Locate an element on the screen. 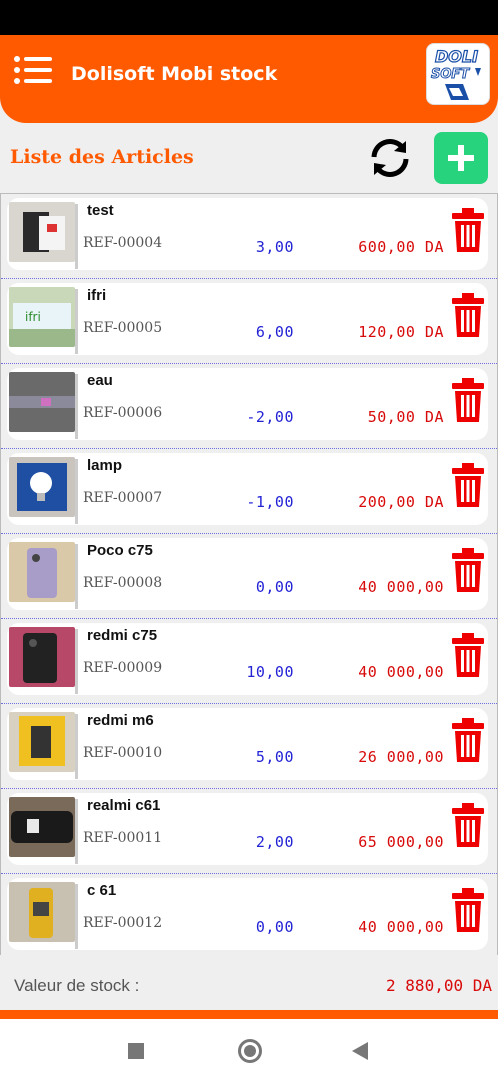 This screenshot has width=498, height=1080. status-bar is located at coordinates (249, 17).